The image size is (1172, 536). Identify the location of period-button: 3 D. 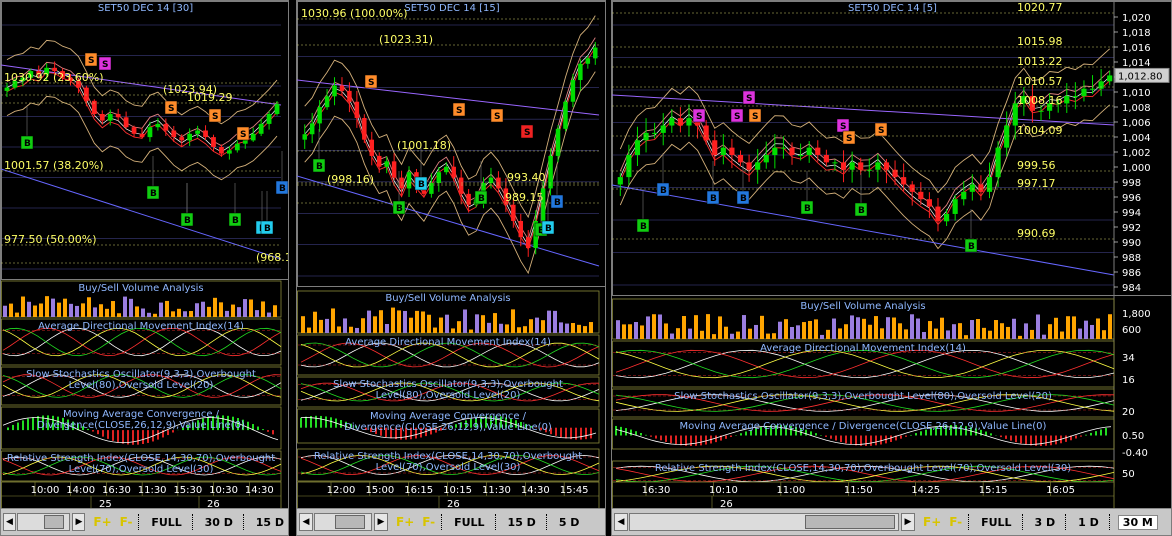
(1045, 522).